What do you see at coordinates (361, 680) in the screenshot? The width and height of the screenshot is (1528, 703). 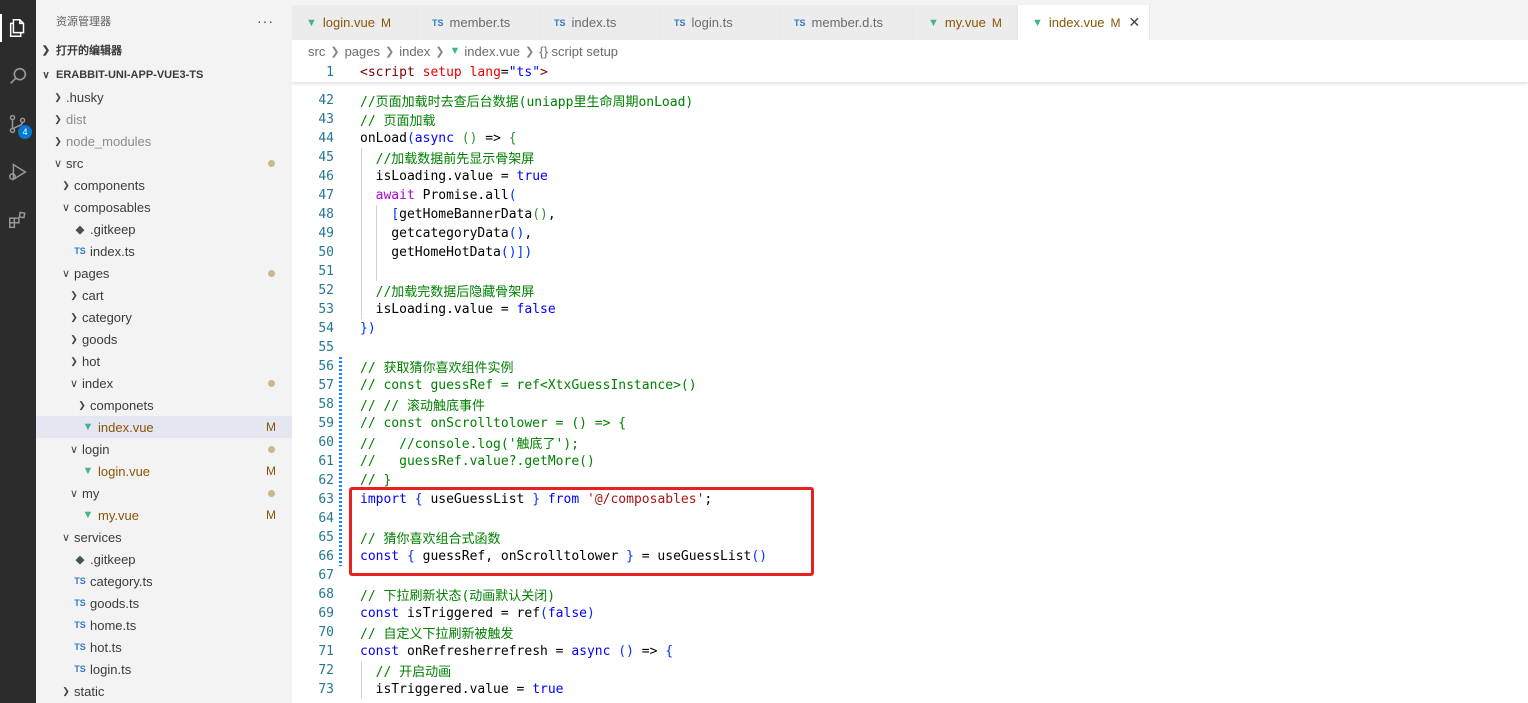 I see `indent-guide` at bounding box center [361, 680].